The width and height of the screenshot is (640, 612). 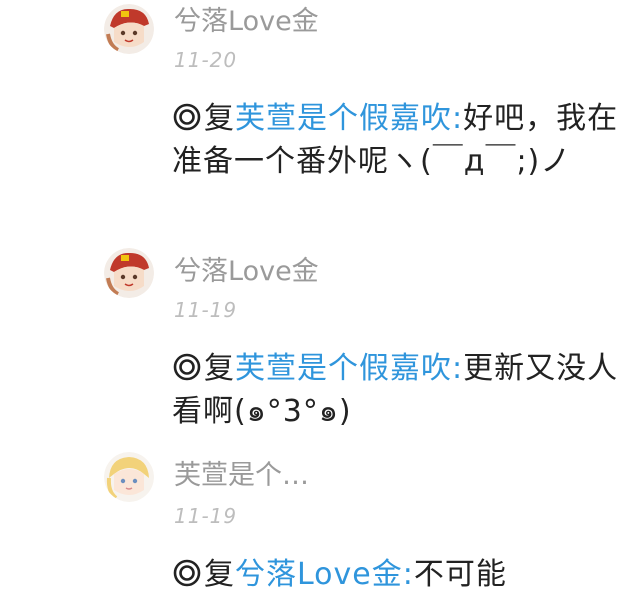 I want to click on mention-link: 兮落Love金, so click(x=319, y=574).